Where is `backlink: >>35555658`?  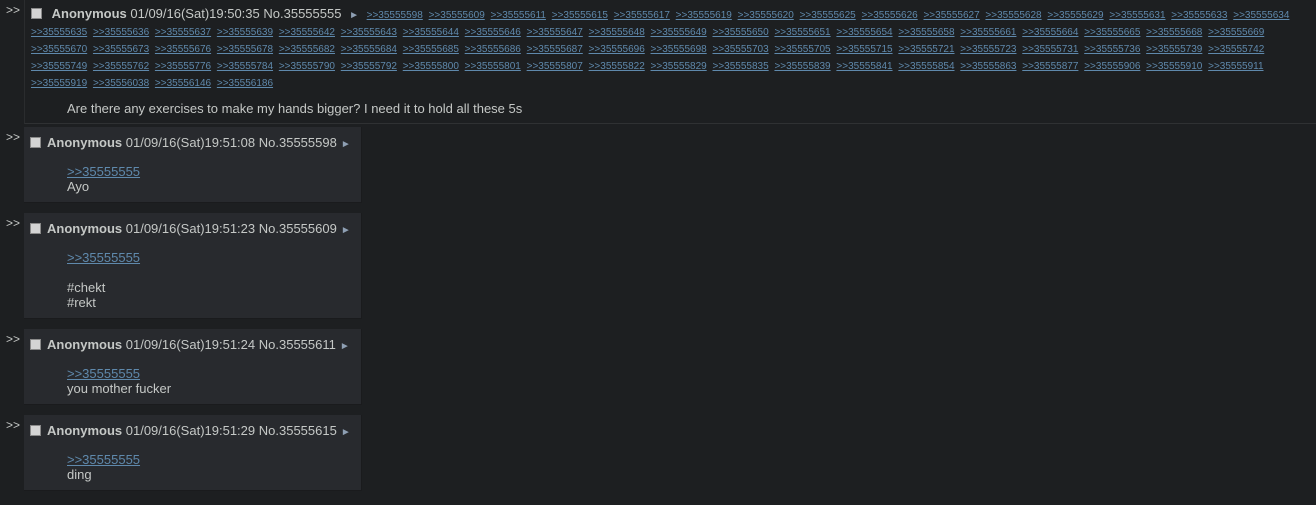
backlink: >>35555658 is located at coordinates (926, 32).